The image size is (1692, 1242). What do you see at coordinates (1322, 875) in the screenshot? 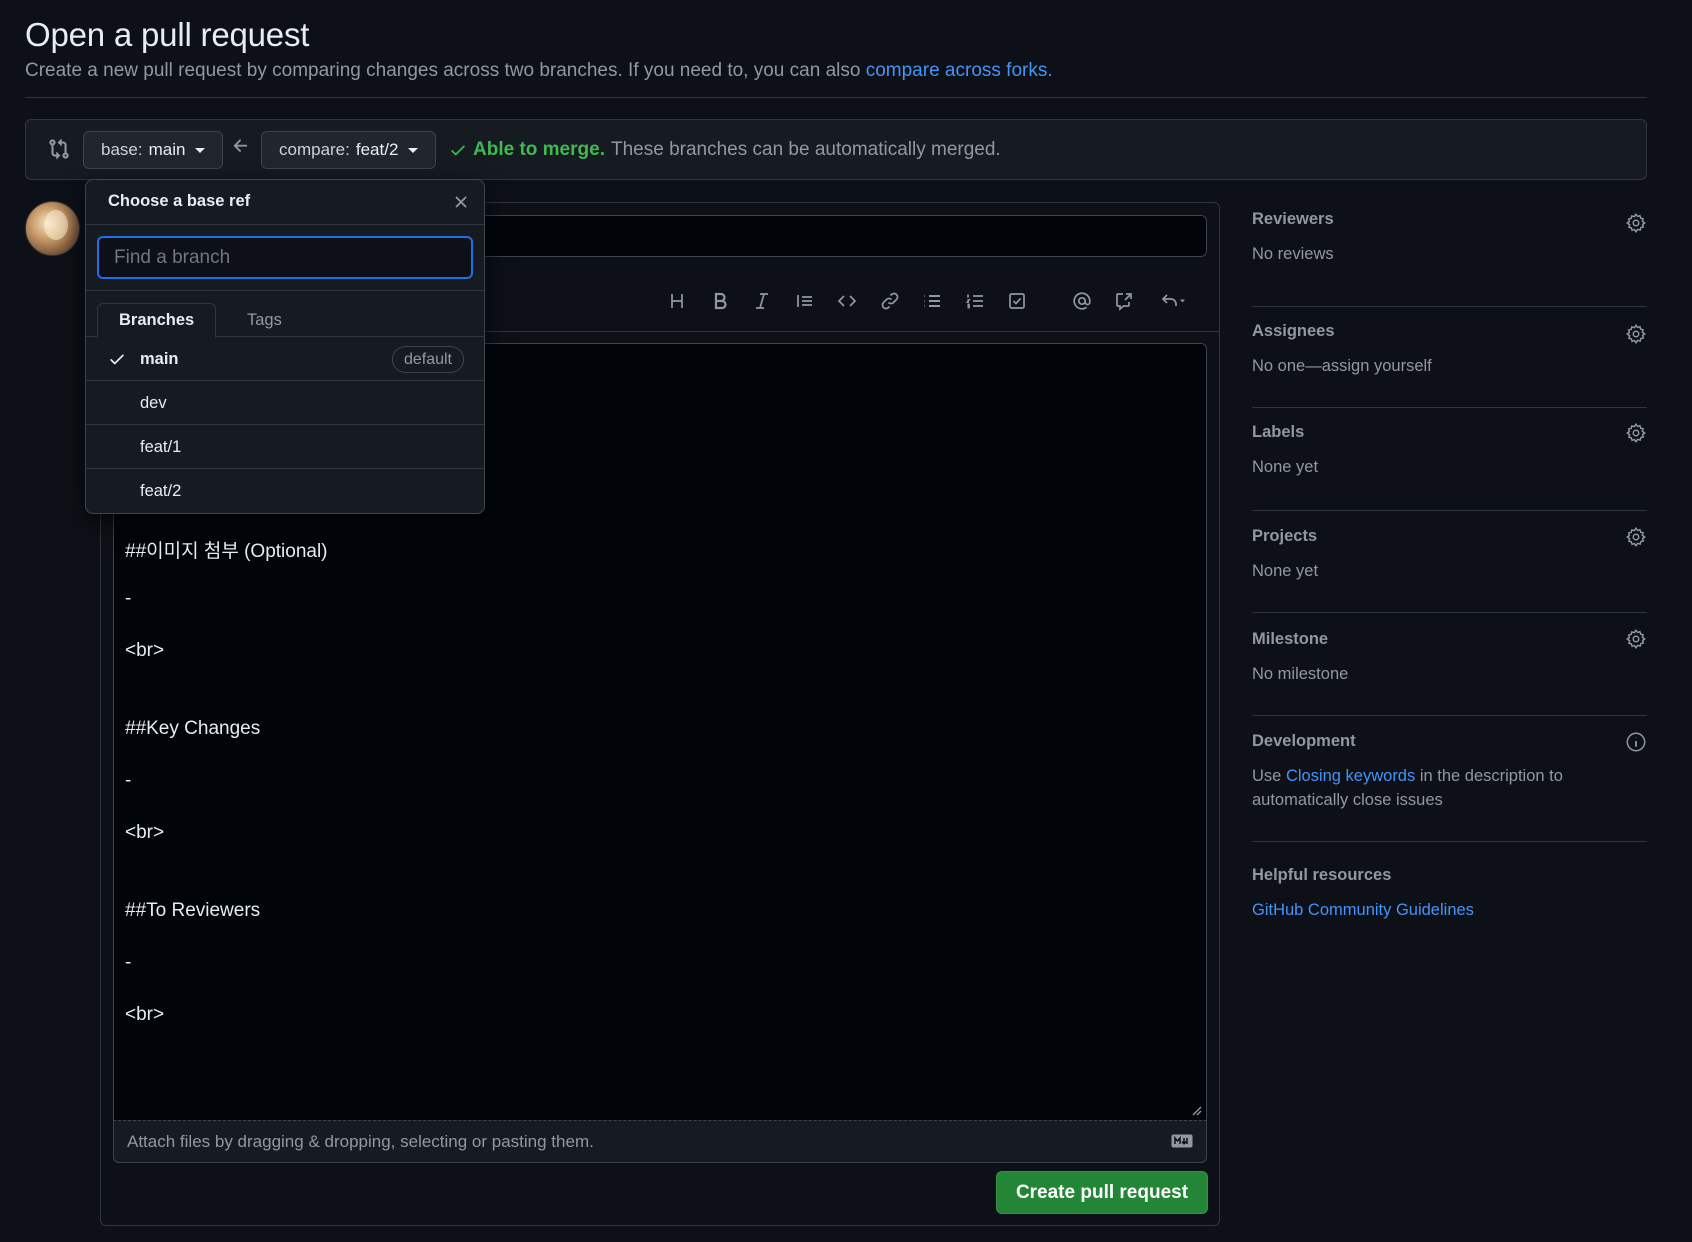
I see `helpful-resources-heading: Helpful resources` at bounding box center [1322, 875].